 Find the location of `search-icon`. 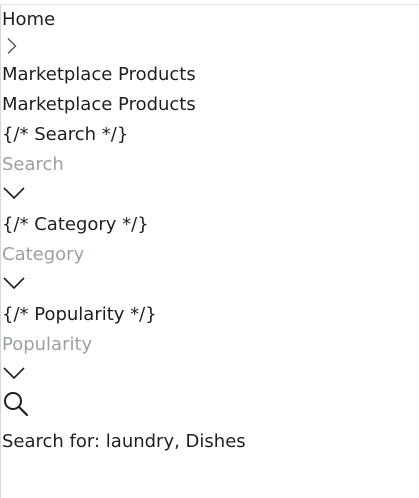

search-icon is located at coordinates (16, 404).